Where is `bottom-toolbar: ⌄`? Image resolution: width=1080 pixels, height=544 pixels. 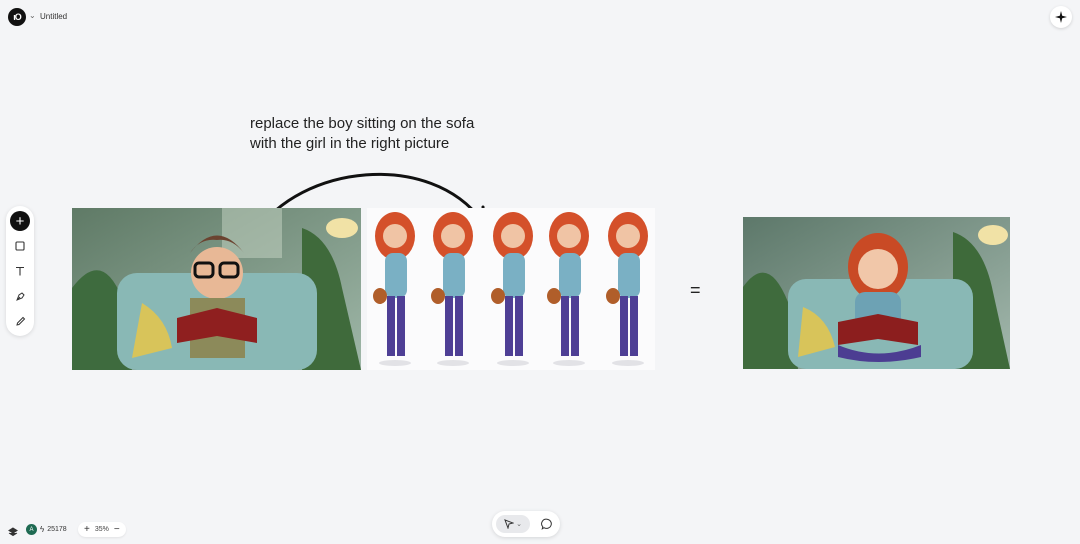 bottom-toolbar: ⌄ is located at coordinates (526, 524).